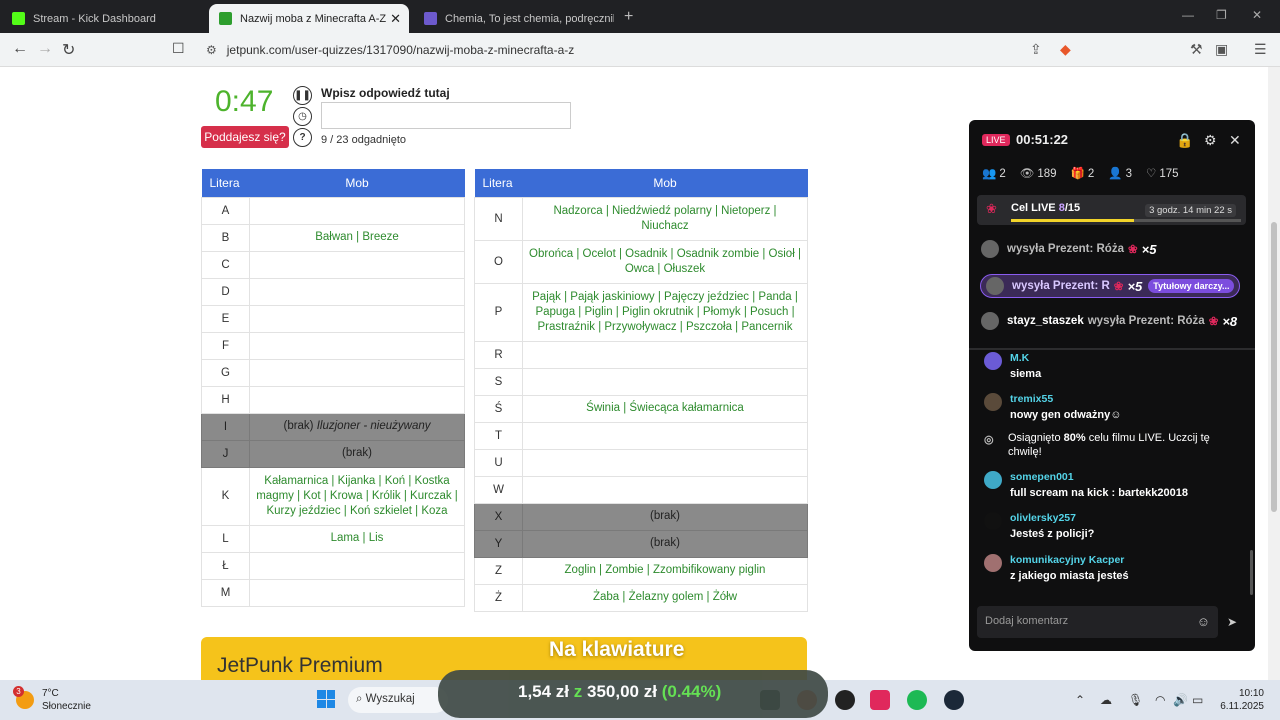 The image size is (1280, 720). I want to click on answer-input, so click(446, 115).